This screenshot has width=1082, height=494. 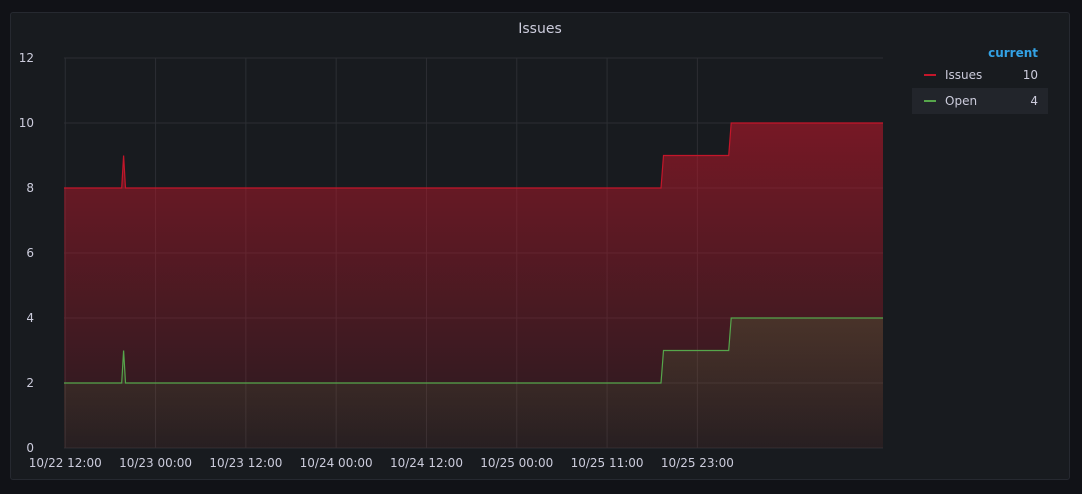 What do you see at coordinates (1034, 101) in the screenshot?
I see `legend-value: 4` at bounding box center [1034, 101].